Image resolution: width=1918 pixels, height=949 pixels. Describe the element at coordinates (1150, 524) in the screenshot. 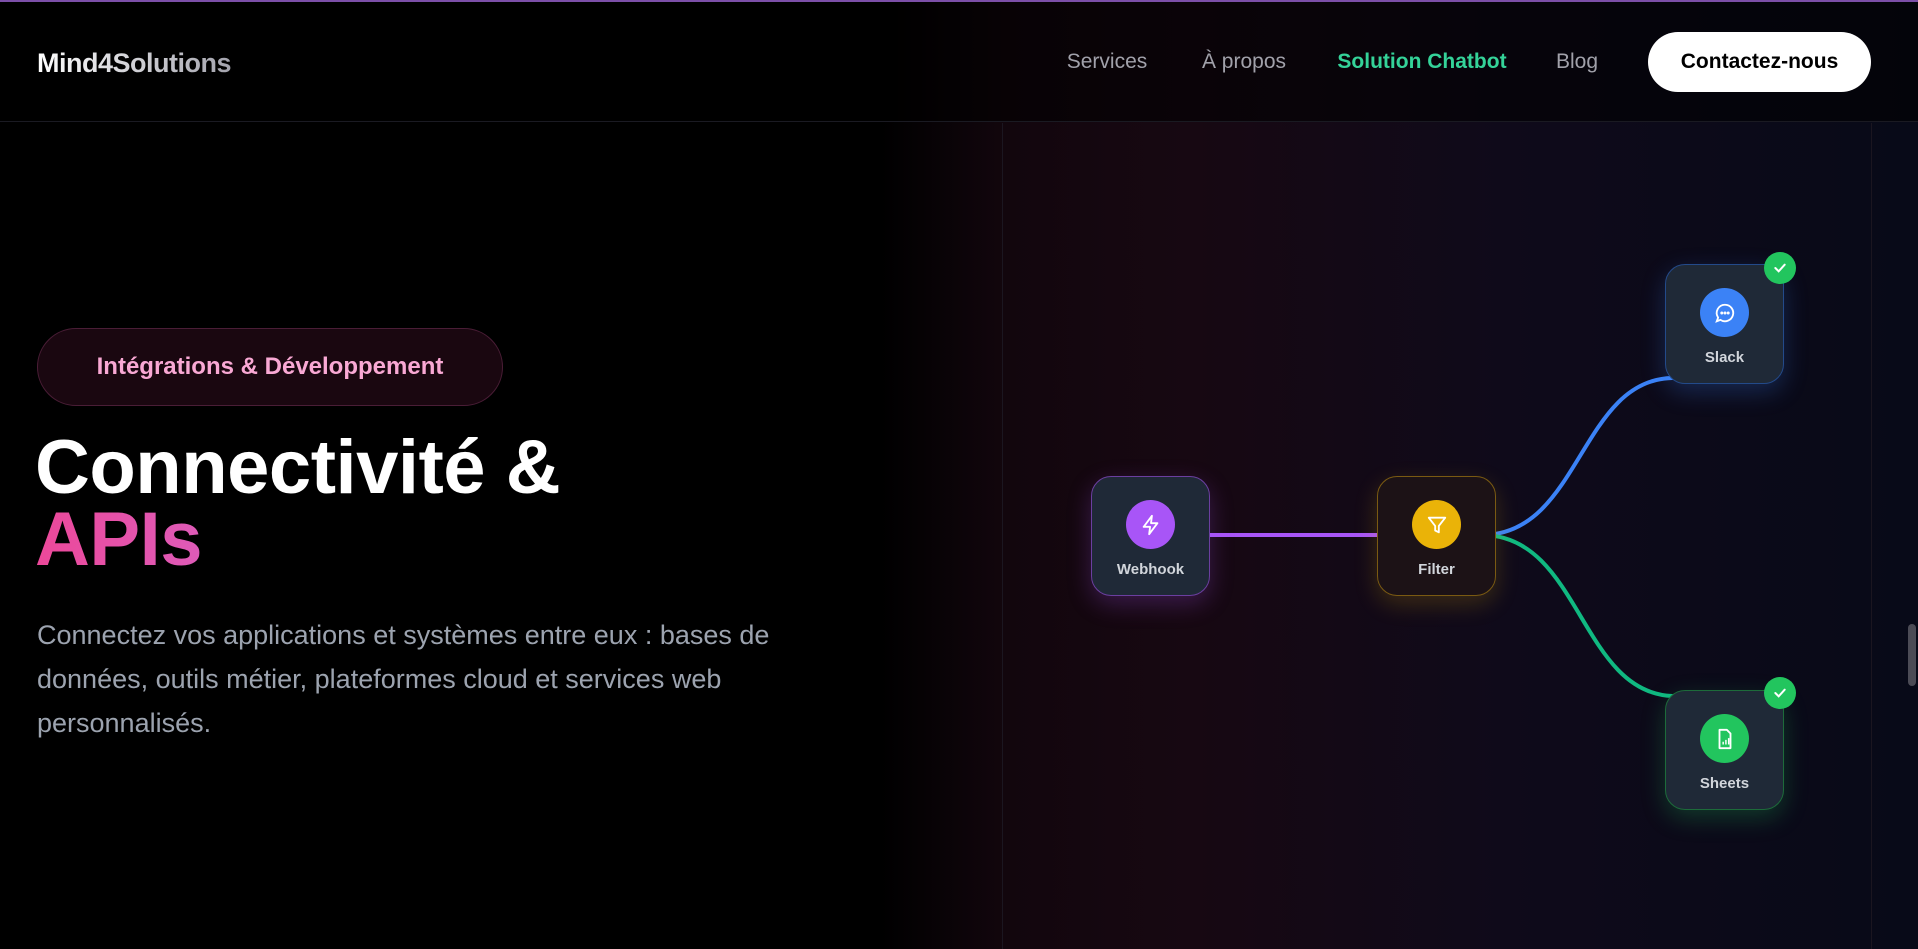

I see `lightning-icon` at that location.